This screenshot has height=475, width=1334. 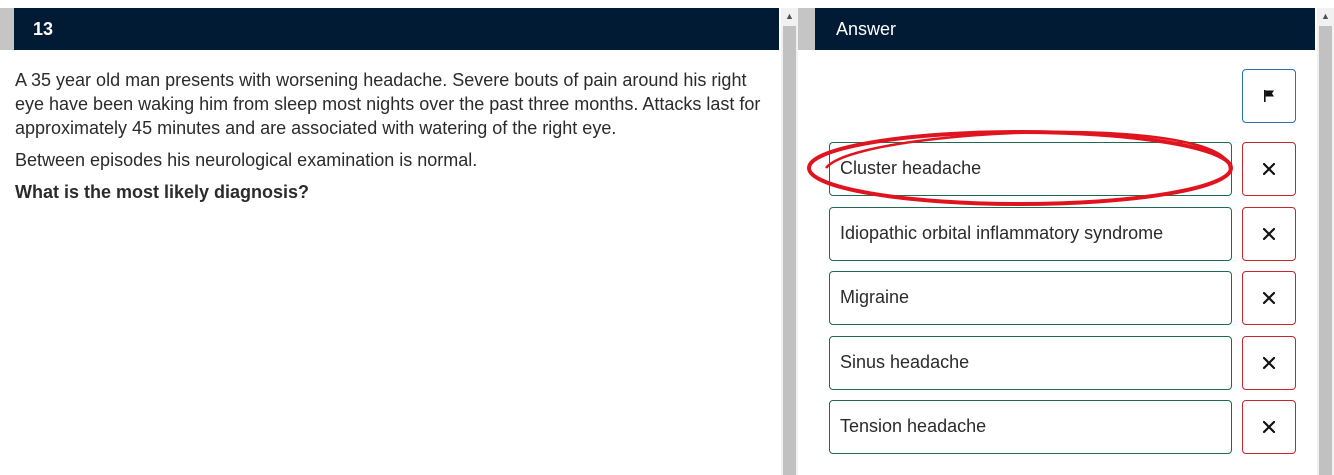 I want to click on exclude-button-tension-headache, so click(x=1269, y=427).